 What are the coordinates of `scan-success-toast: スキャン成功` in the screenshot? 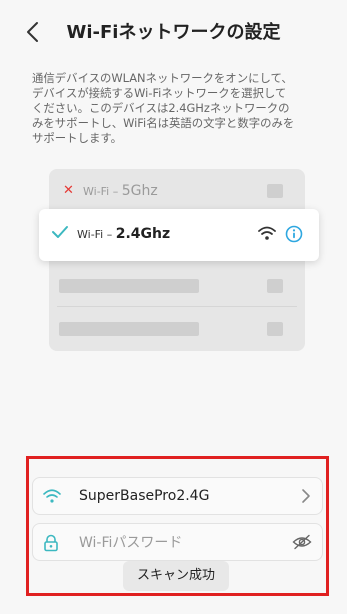 It's located at (176, 576).